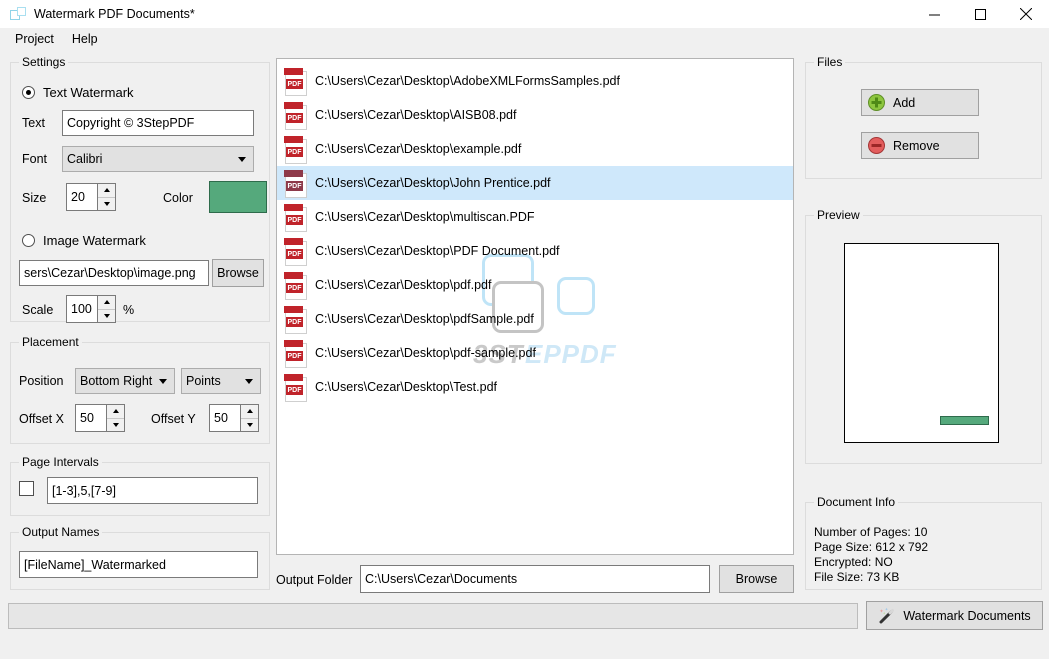 This screenshot has width=1049, height=659. What do you see at coordinates (838, 215) in the screenshot?
I see `preview-legend: Preview` at bounding box center [838, 215].